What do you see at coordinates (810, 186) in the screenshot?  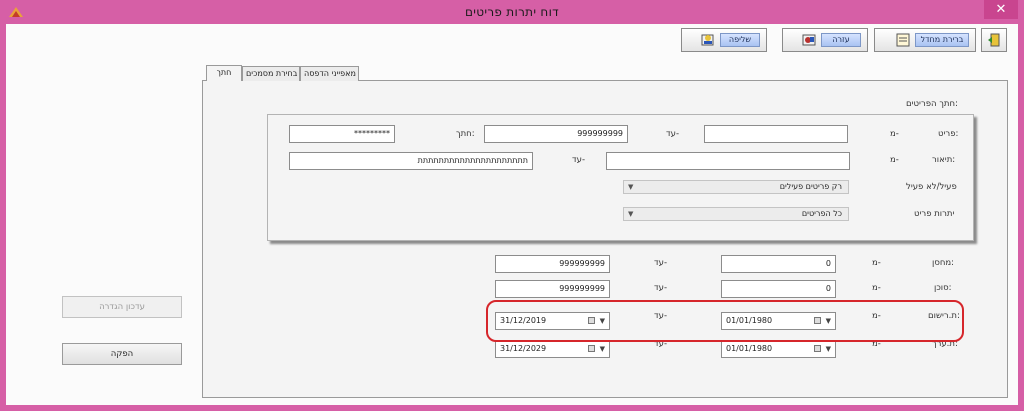 I see `active-select-value: רק פריטים פעילים` at bounding box center [810, 186].